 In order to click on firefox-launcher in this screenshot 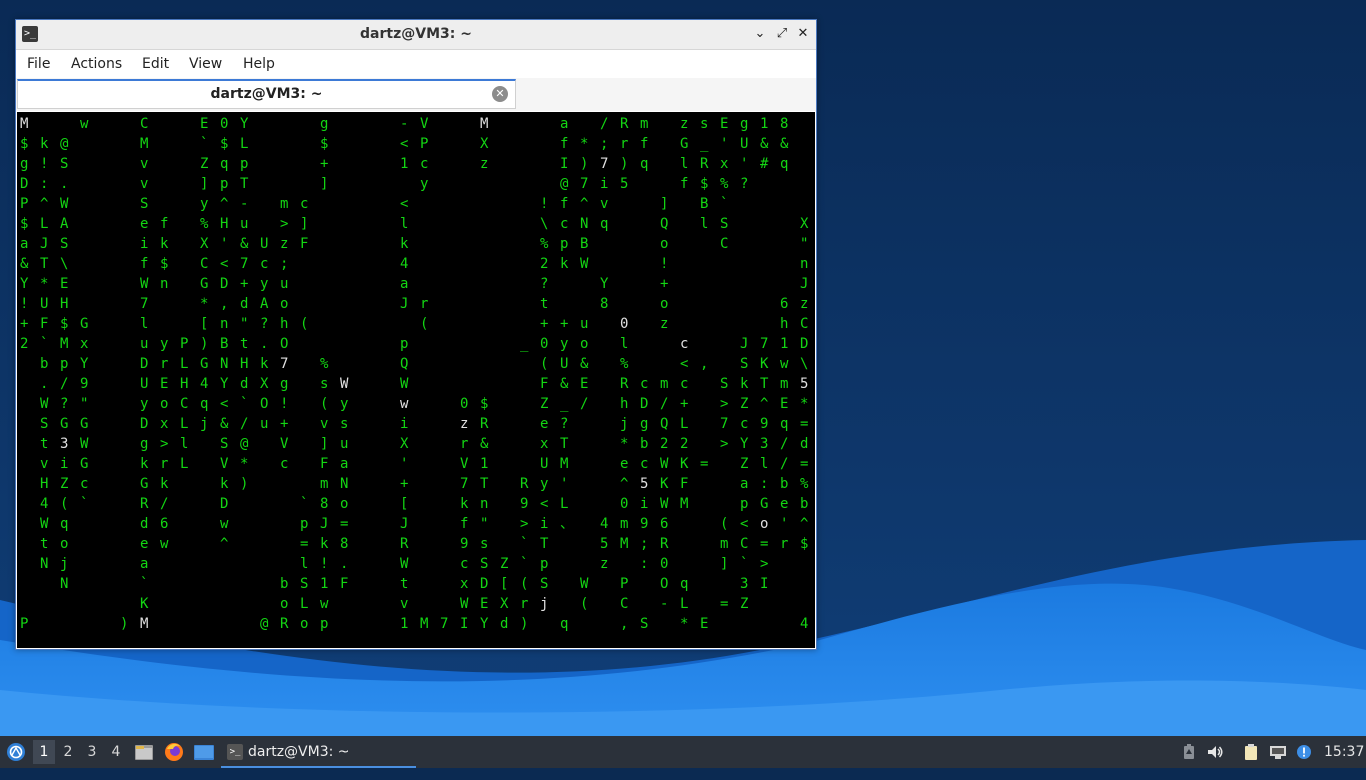, I will do `click(174, 752)`.